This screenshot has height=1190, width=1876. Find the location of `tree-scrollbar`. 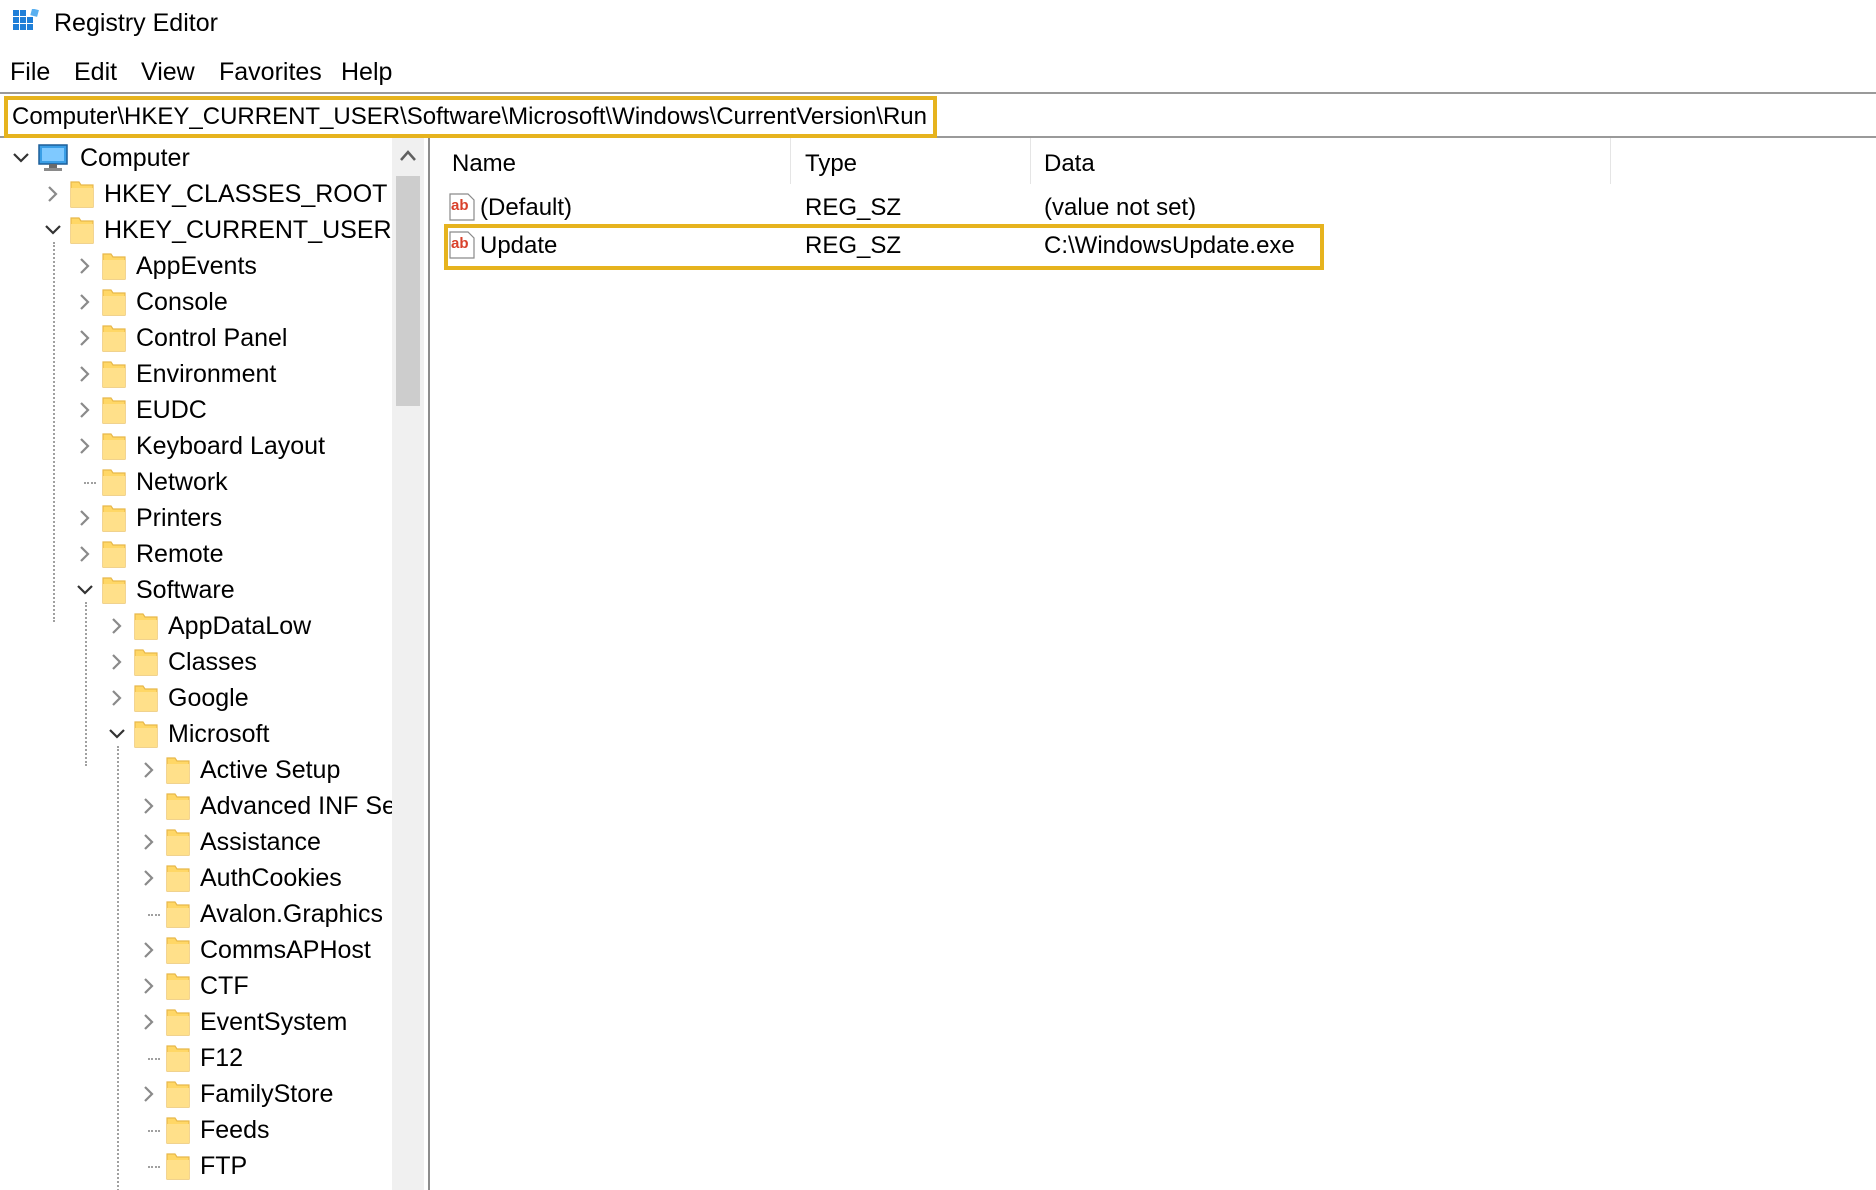

tree-scrollbar is located at coordinates (408, 664).